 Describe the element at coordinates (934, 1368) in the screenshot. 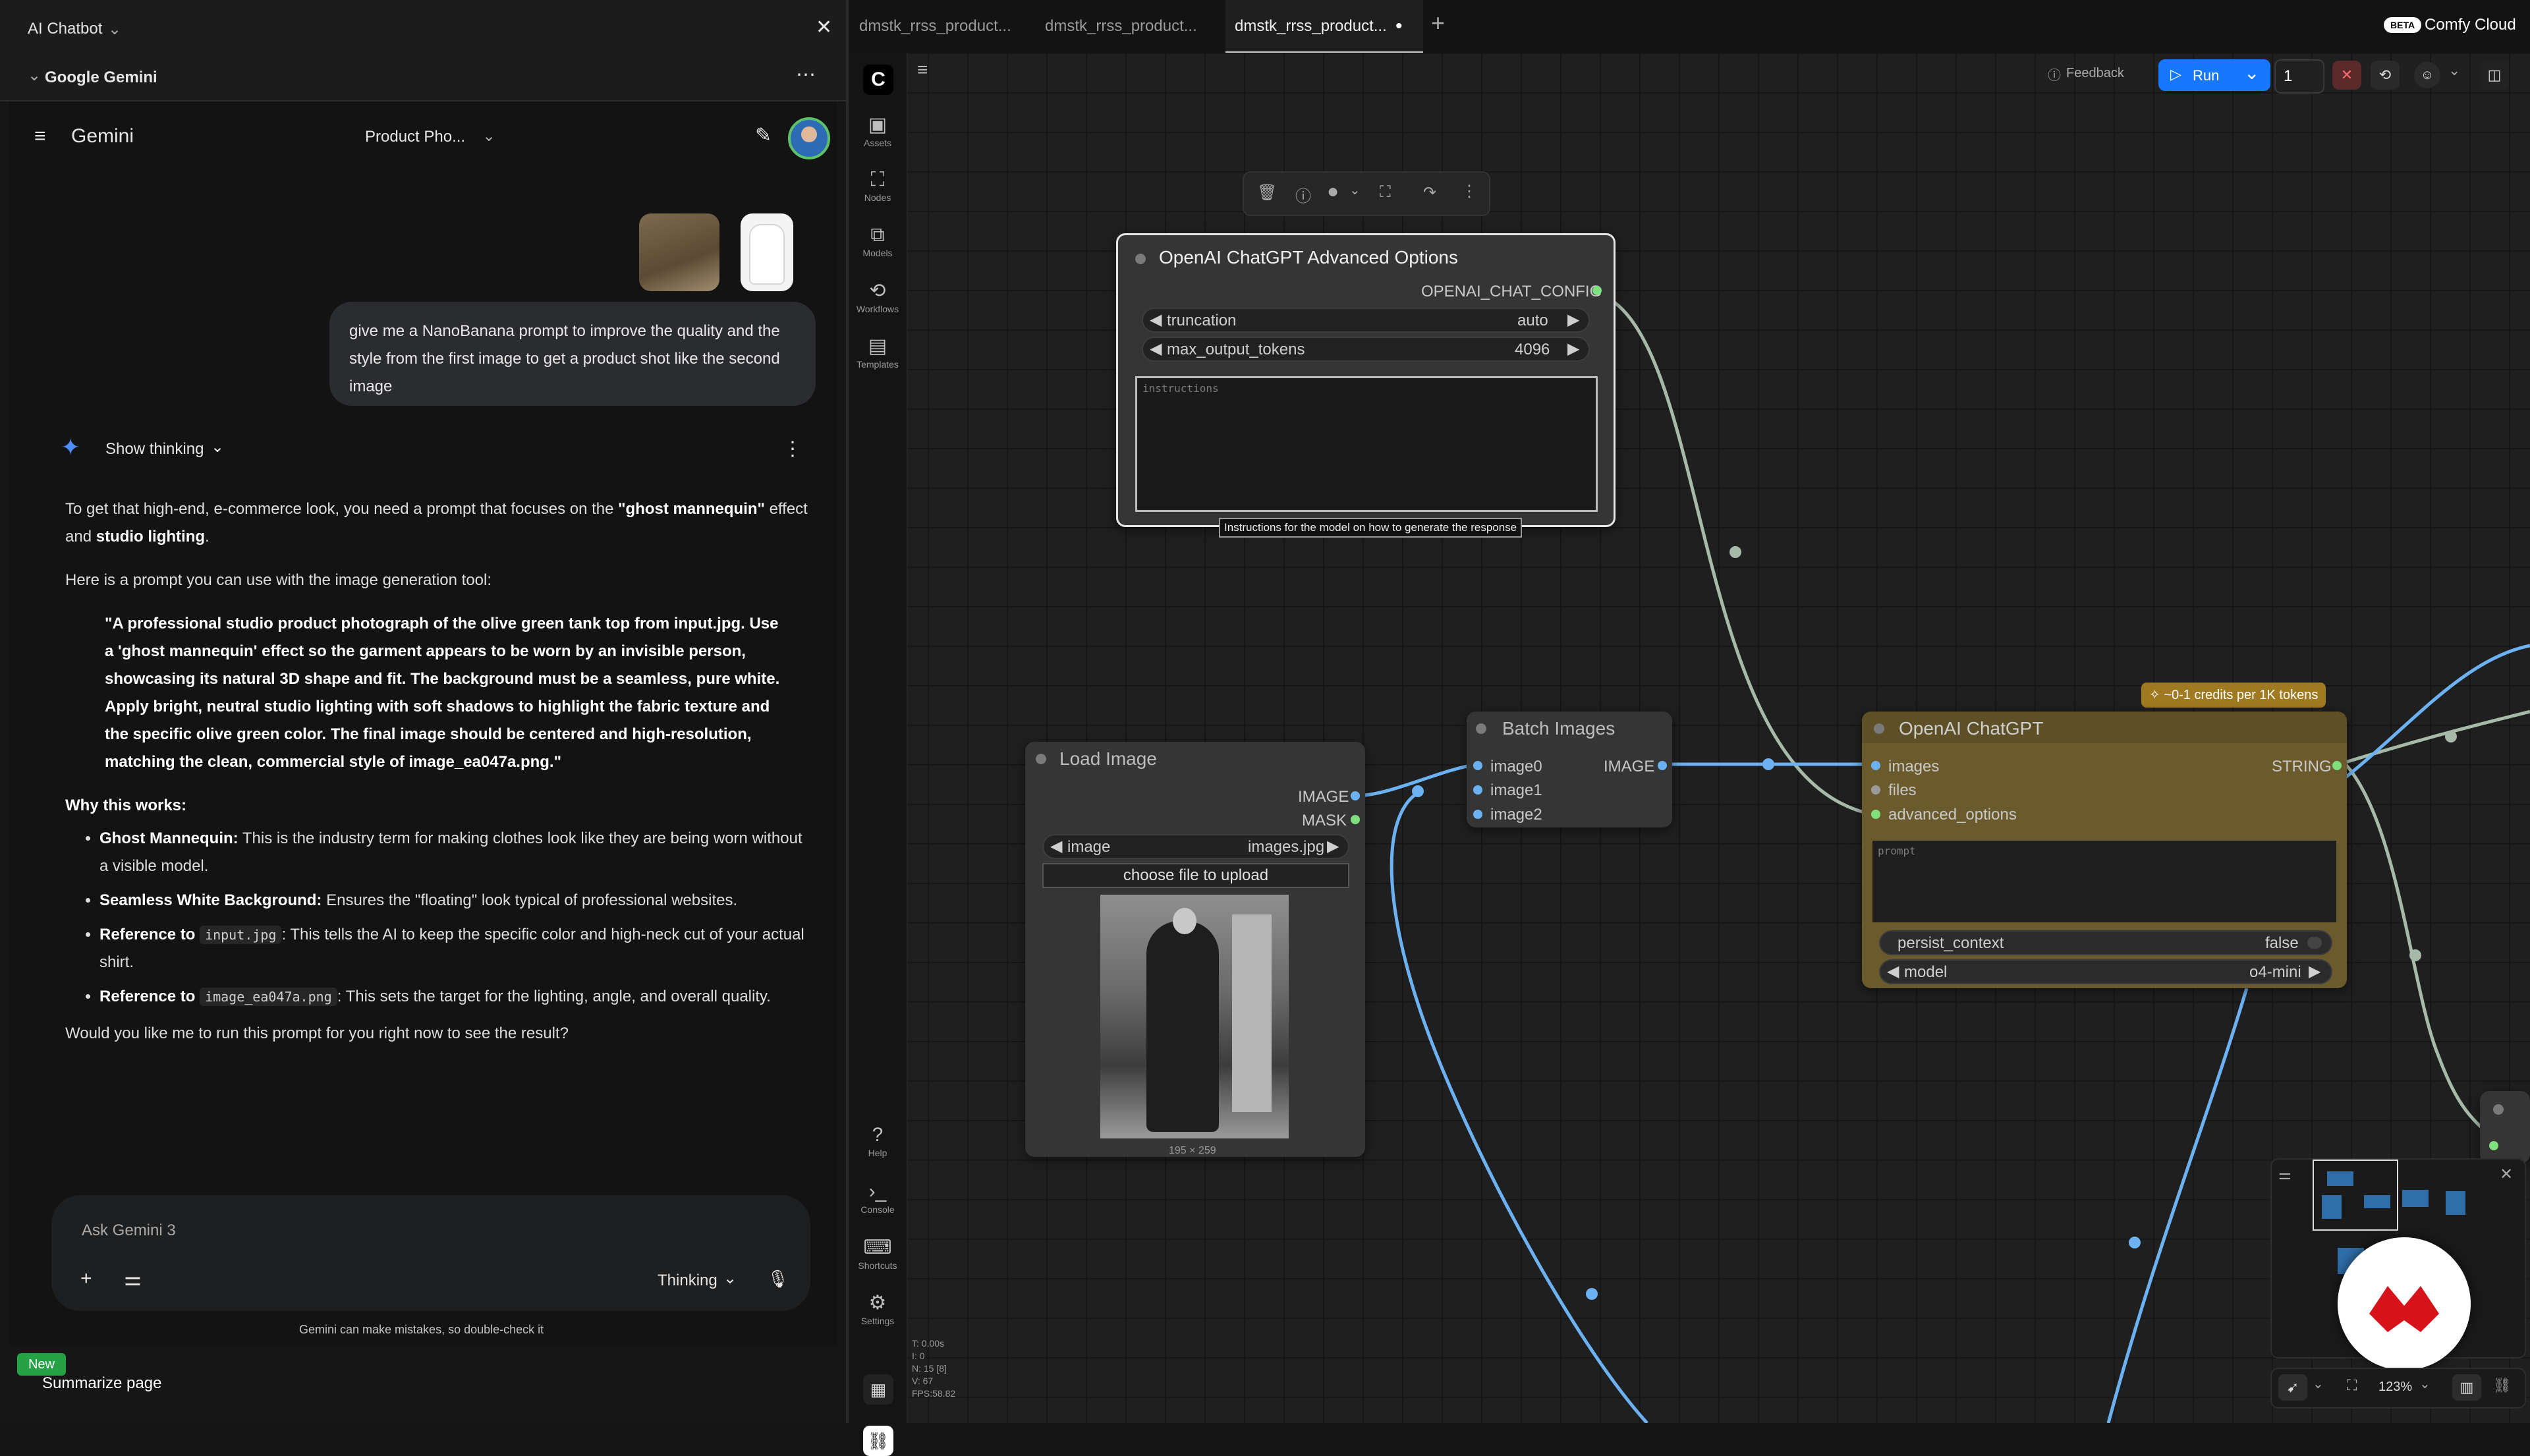

I see `perf-stats: T: 0.00s I: 0 N: 15 [8] V: 67 FPS:58.82` at that location.